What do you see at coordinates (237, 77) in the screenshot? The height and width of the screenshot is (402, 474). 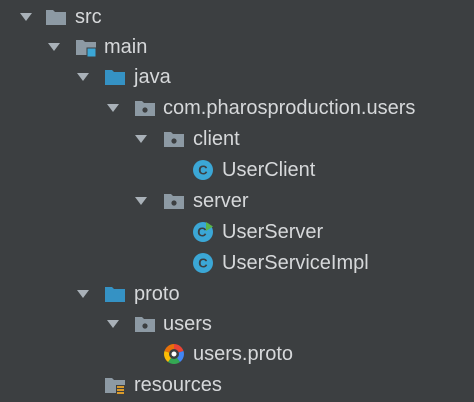 I see `tree-node-java: java` at bounding box center [237, 77].